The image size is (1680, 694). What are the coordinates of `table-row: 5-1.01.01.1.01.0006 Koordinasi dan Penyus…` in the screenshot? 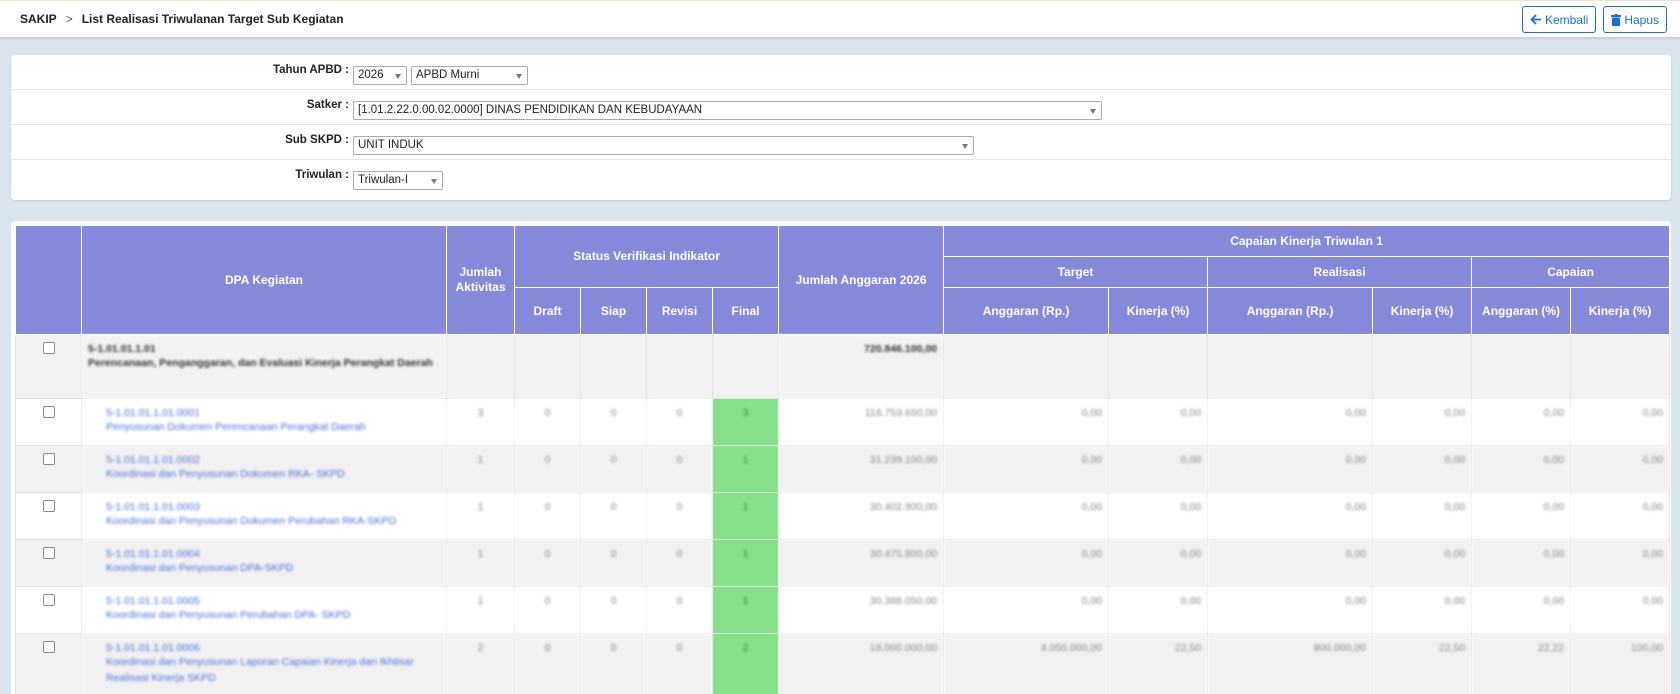 It's located at (843, 663).